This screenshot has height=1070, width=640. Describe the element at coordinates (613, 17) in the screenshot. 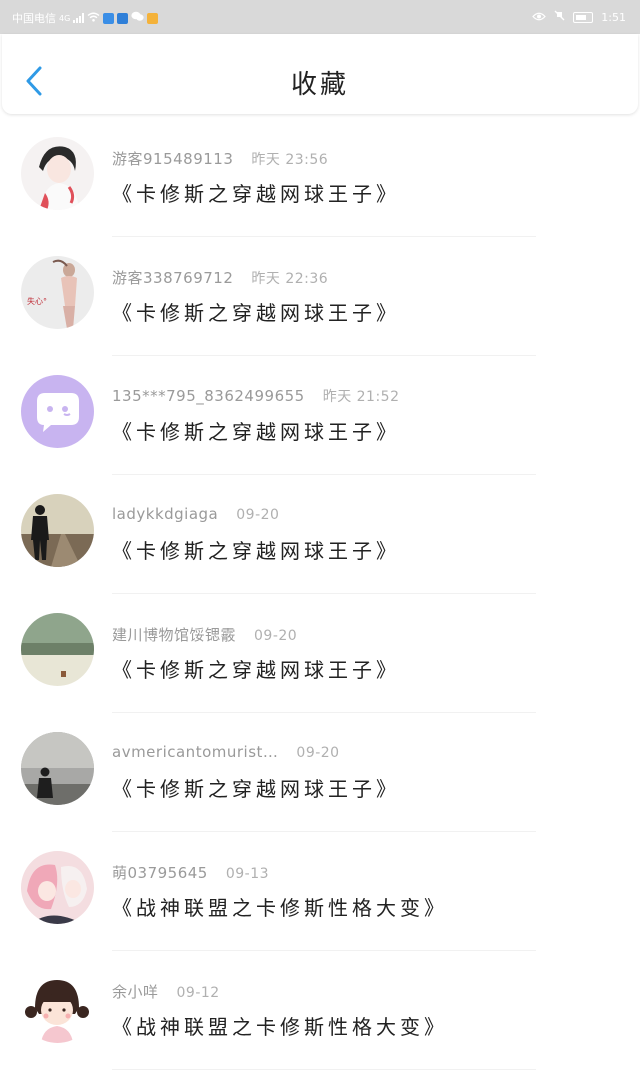

I see `clock: 1:51` at that location.